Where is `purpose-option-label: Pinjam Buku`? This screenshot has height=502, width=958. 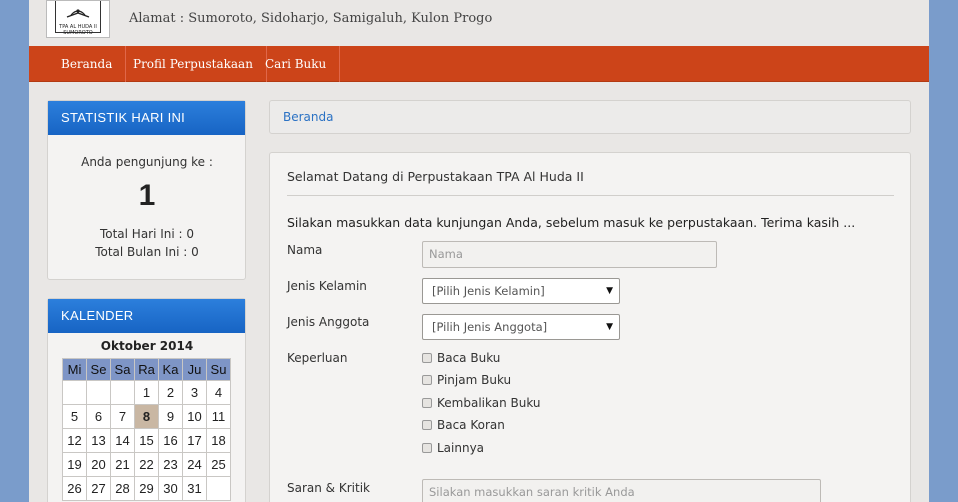 purpose-option-label: Pinjam Buku is located at coordinates (474, 380).